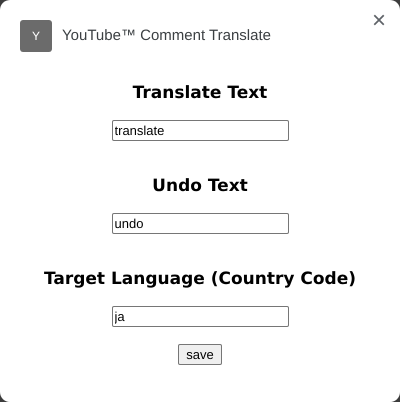 This screenshot has width=400, height=402. I want to click on input-field: ja, so click(200, 316).